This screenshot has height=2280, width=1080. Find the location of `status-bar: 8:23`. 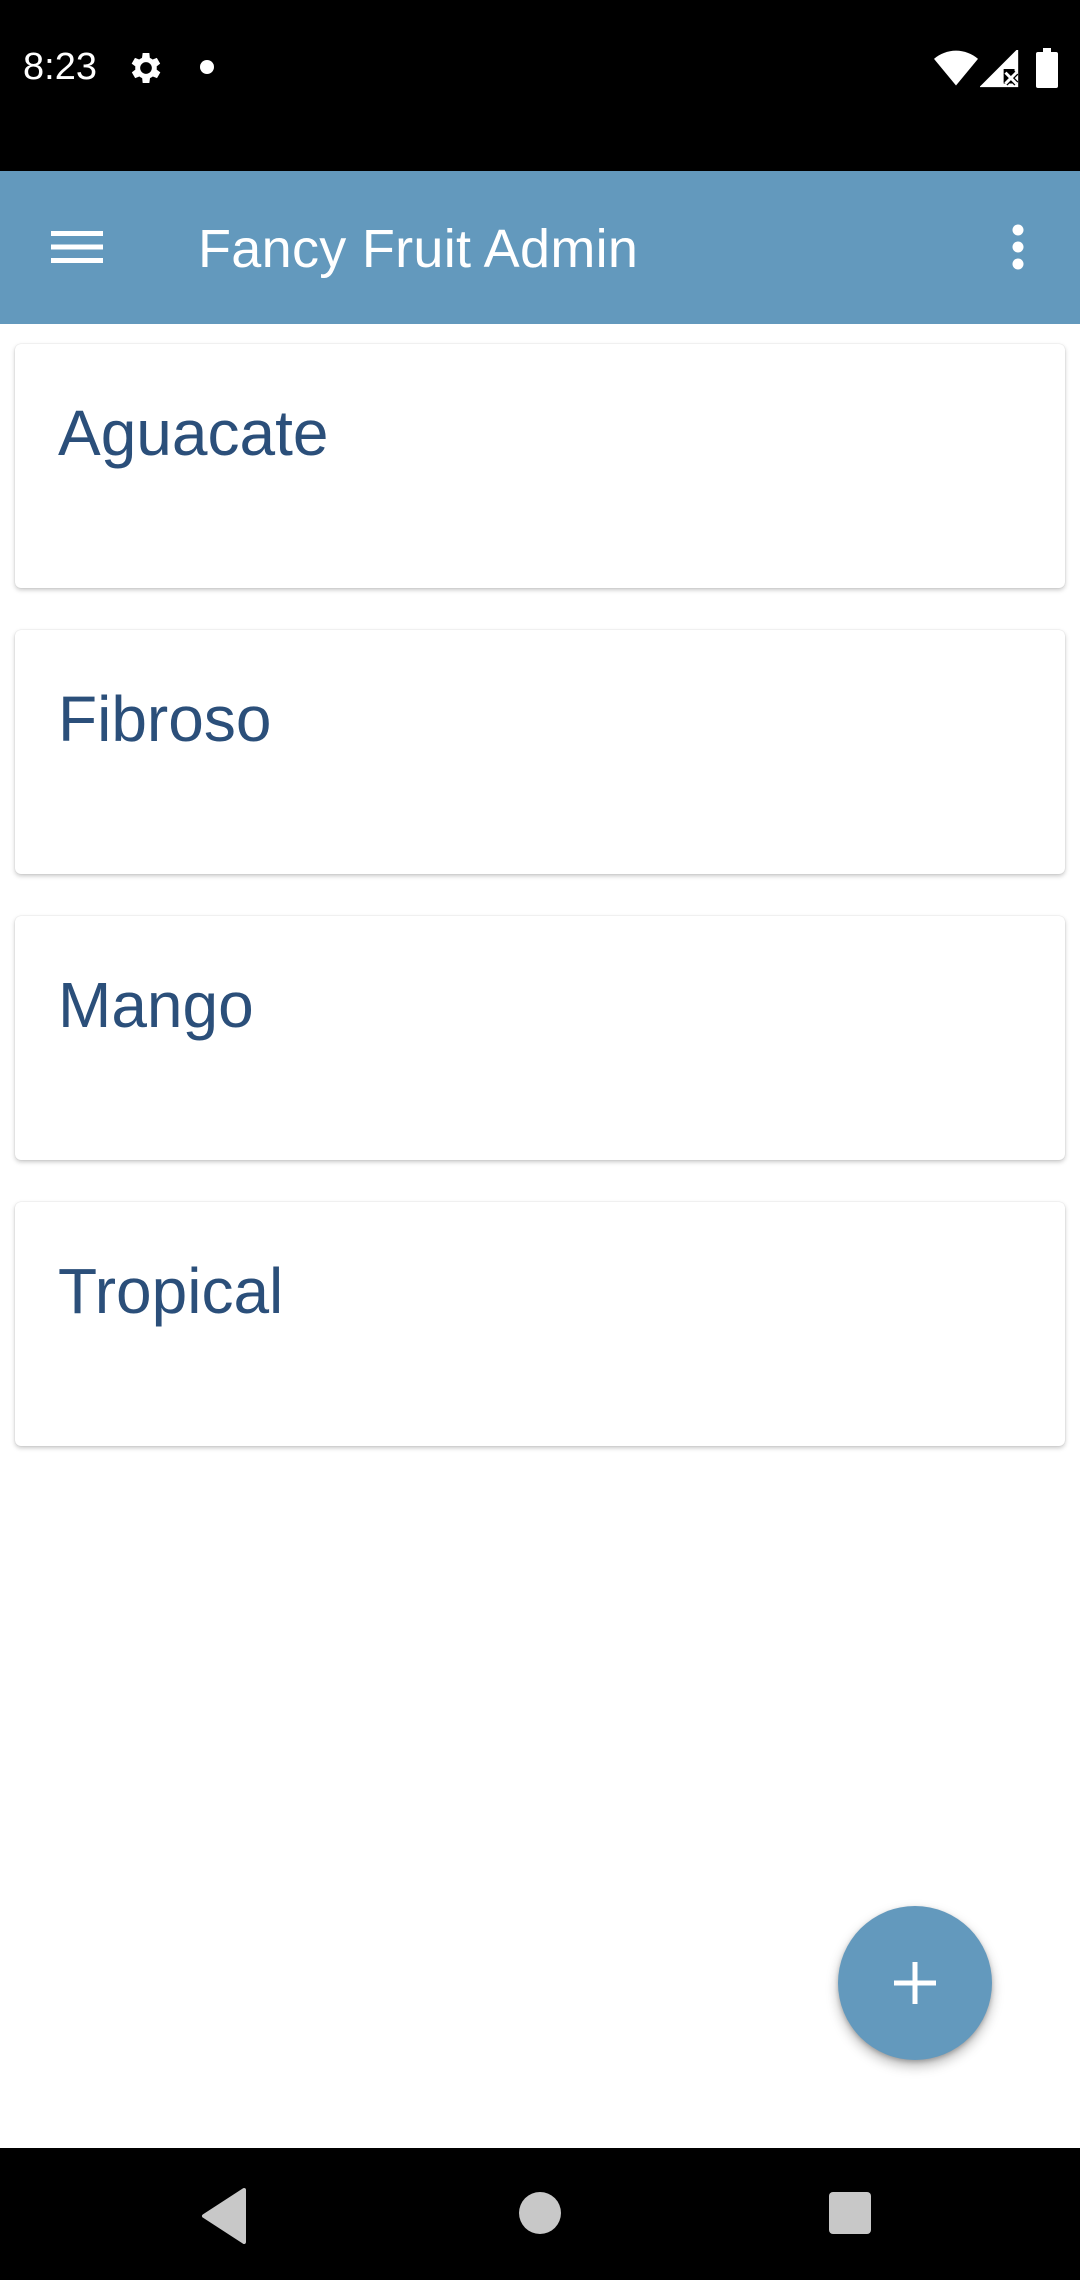

status-bar: 8:23 is located at coordinates (540, 85).